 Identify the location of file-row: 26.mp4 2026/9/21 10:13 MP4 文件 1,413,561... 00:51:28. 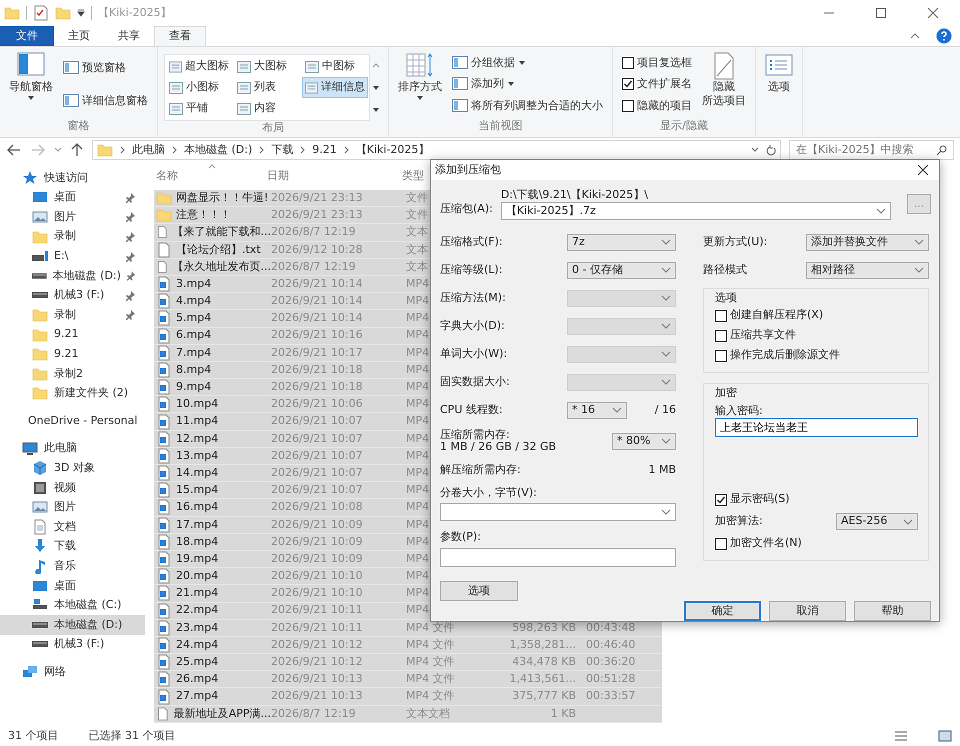
(408, 679).